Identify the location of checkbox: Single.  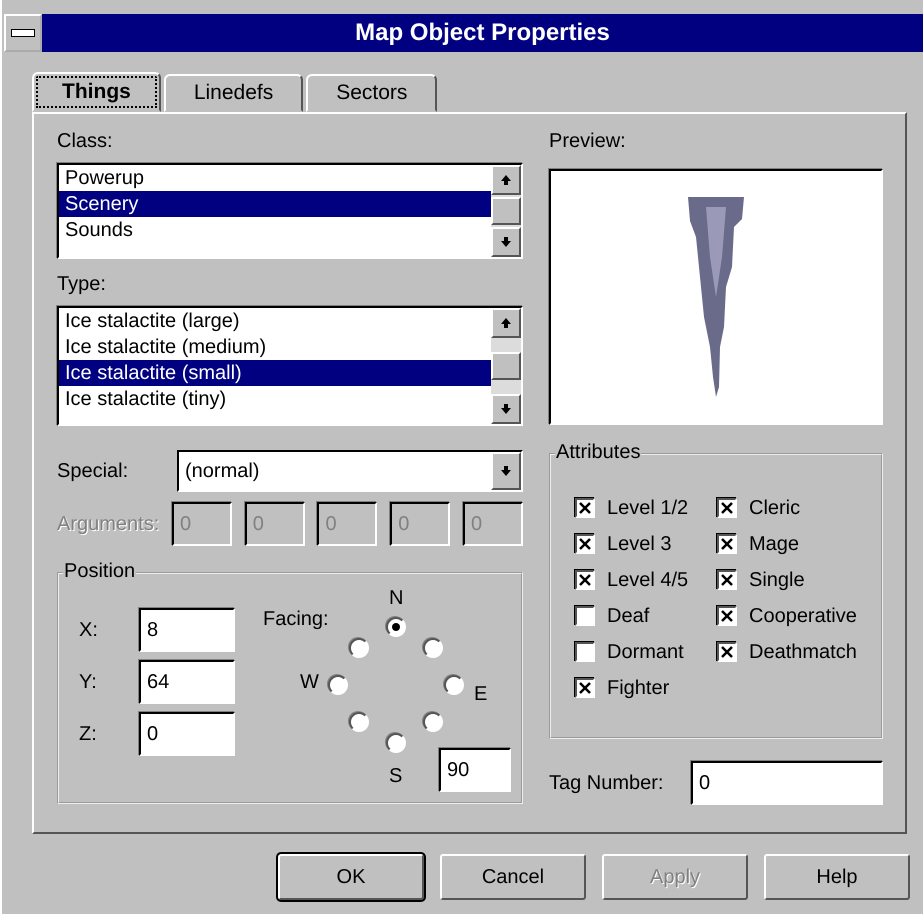
(799, 580).